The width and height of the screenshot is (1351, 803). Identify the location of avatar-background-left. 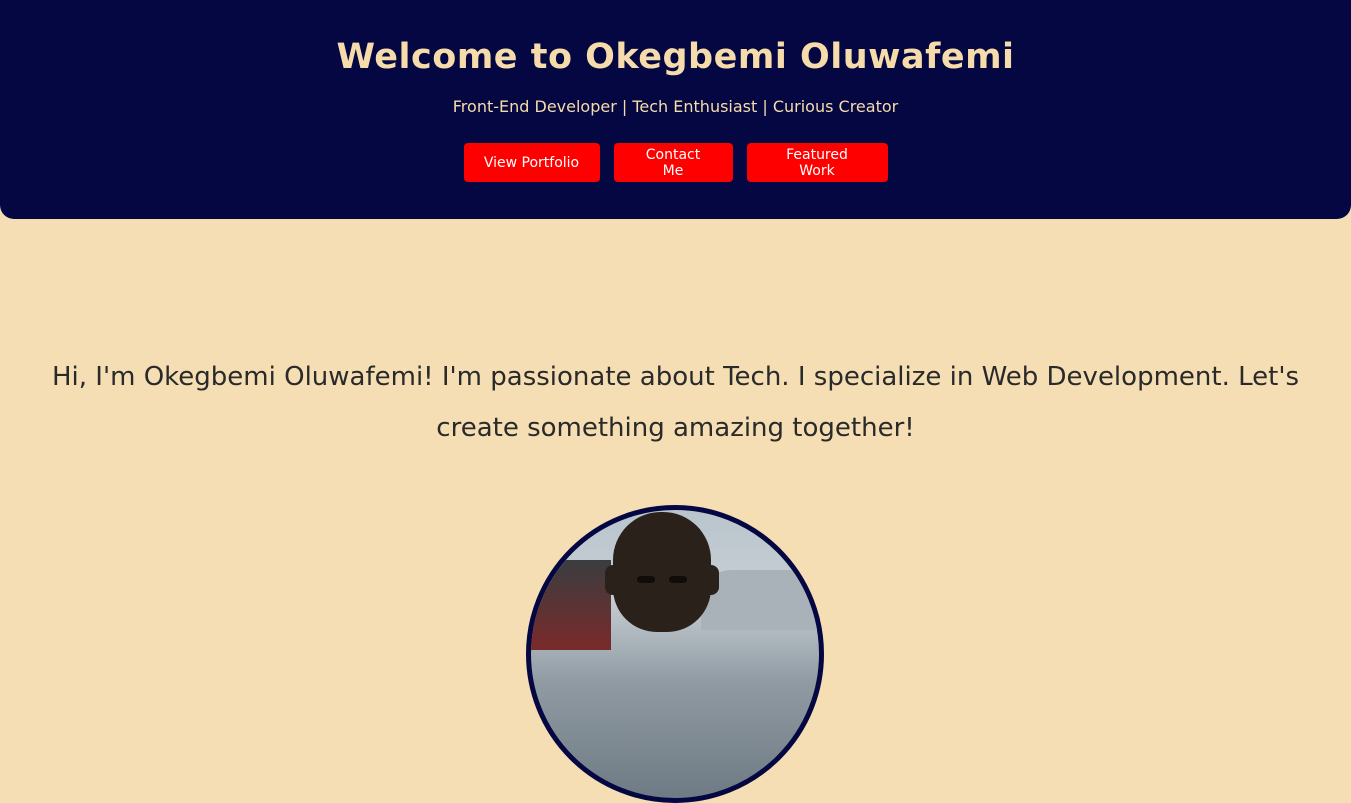
(571, 605).